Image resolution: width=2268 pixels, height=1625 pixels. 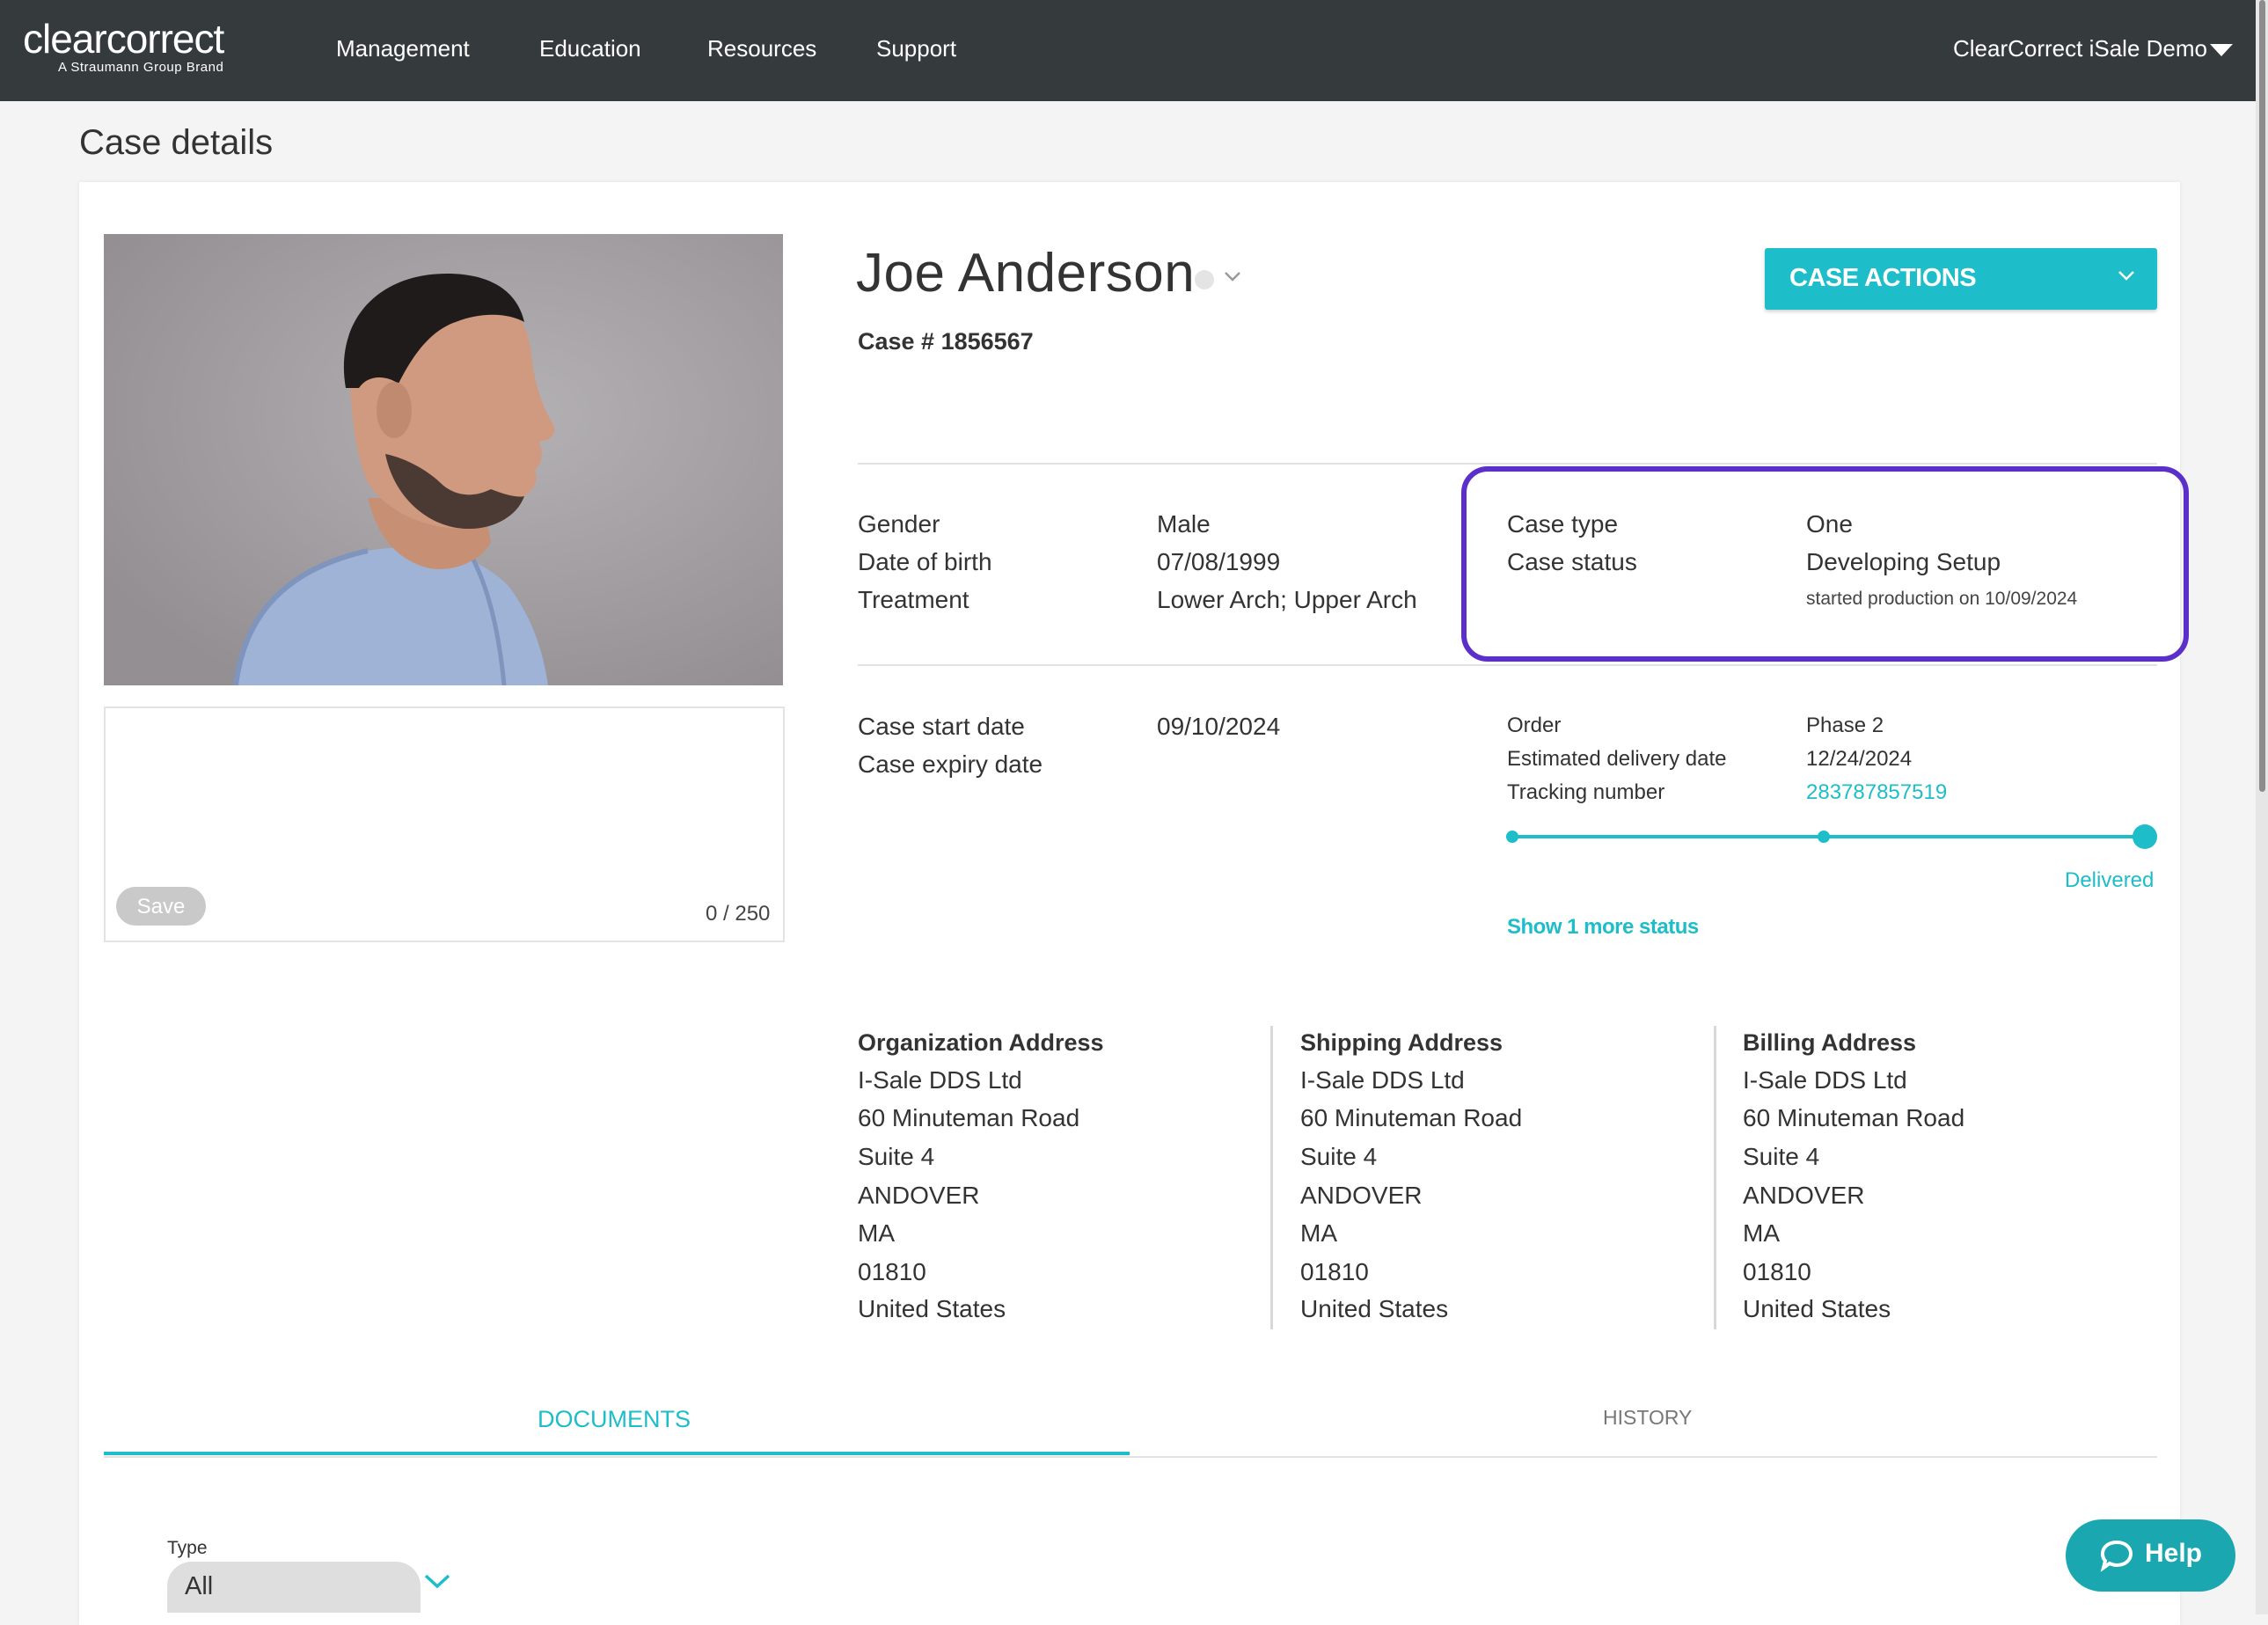 What do you see at coordinates (1130, 1457) in the screenshot?
I see `tab-divider` at bounding box center [1130, 1457].